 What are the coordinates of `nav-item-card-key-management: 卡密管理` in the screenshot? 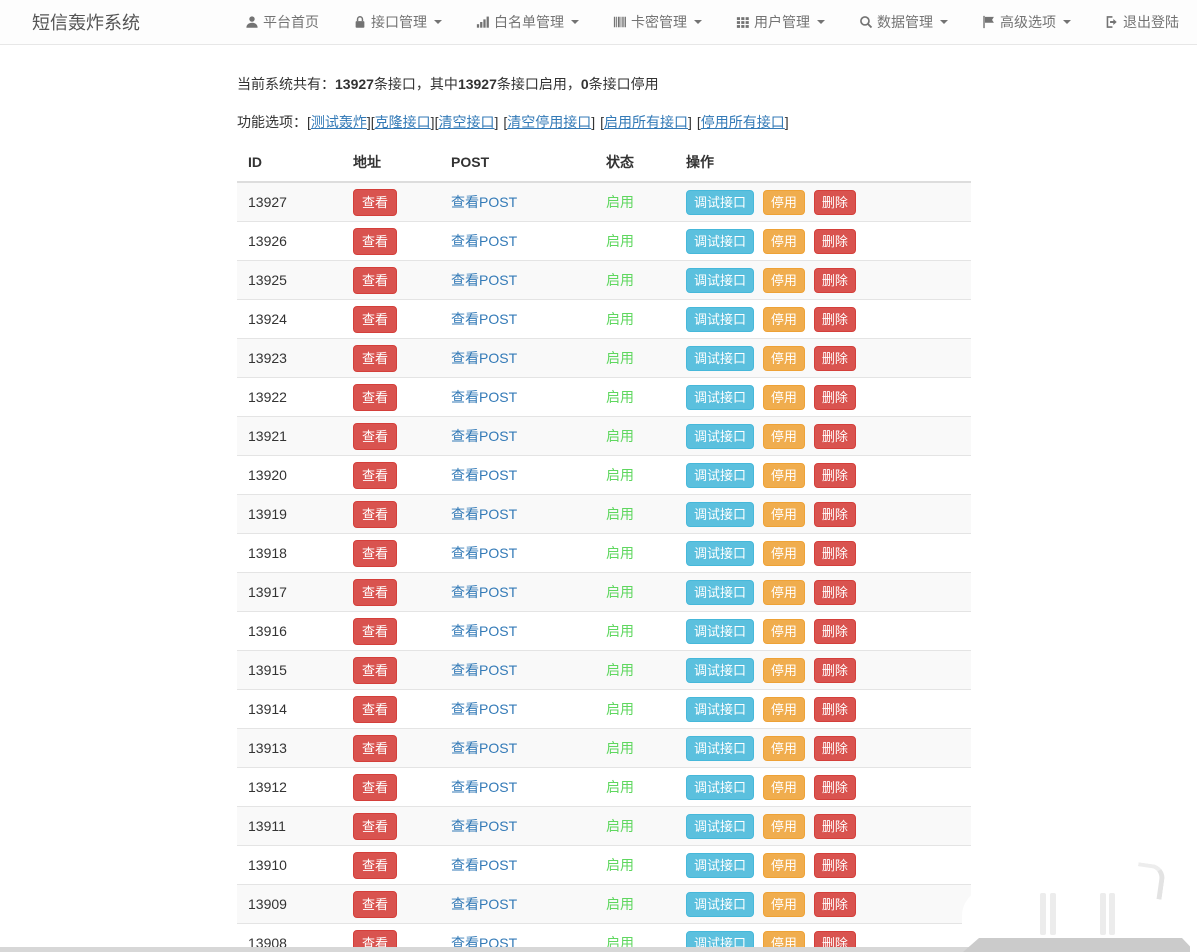 It's located at (657, 22).